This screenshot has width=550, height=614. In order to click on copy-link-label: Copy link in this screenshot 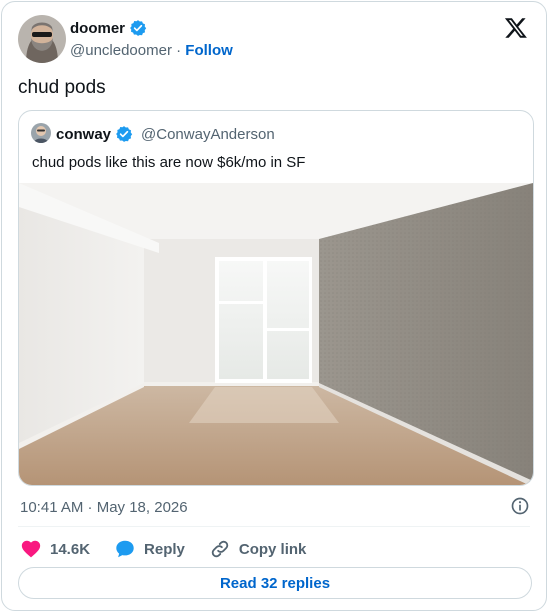, I will do `click(272, 549)`.